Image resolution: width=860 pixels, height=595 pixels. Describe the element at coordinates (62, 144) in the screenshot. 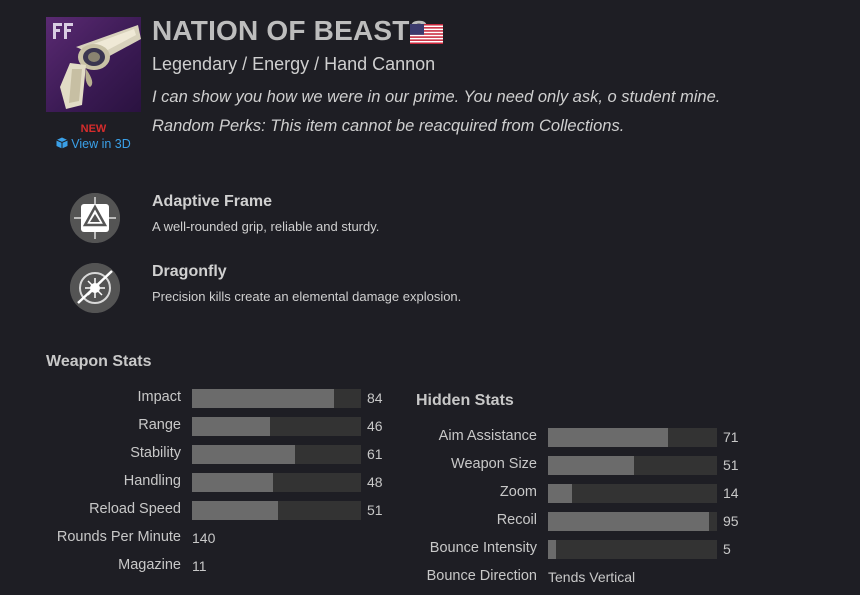

I see `cube-icon` at that location.